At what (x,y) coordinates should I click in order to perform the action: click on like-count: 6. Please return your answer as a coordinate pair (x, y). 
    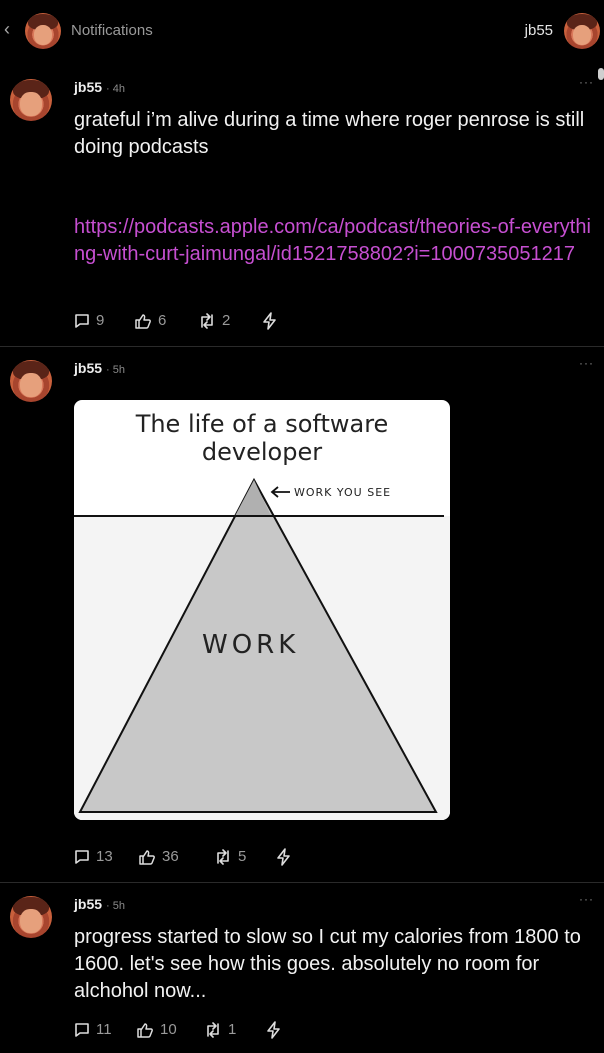
    Looking at the image, I should click on (162, 320).